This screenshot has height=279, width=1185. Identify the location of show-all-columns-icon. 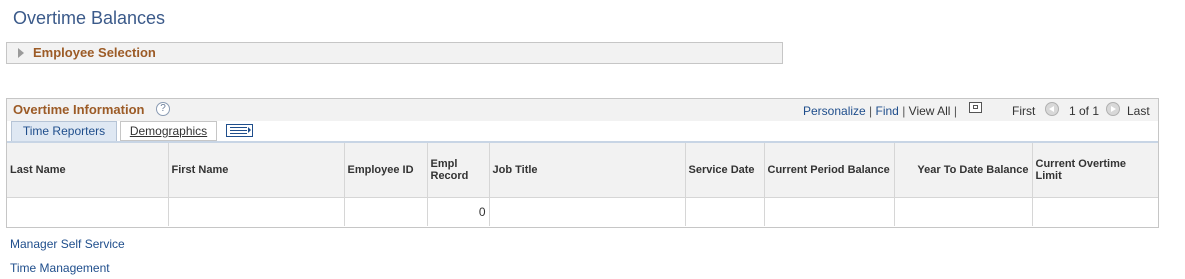
(239, 130).